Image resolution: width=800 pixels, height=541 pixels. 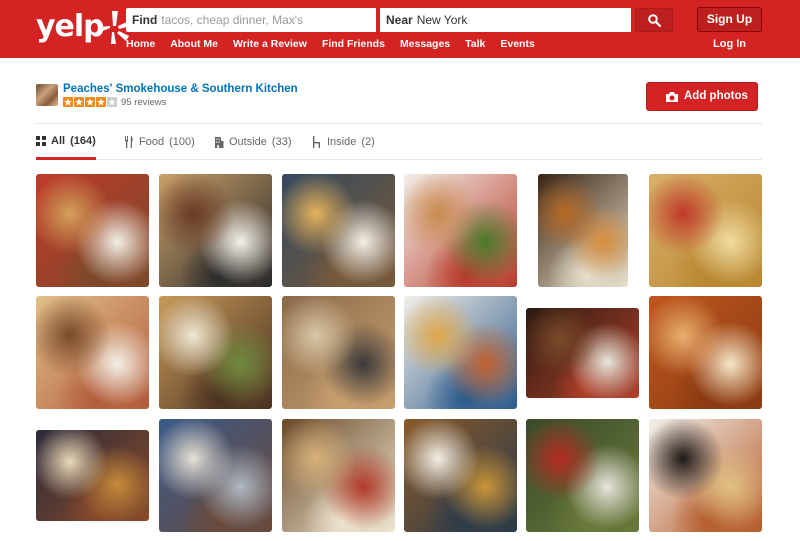 I want to click on business-thumbnail, so click(x=47, y=95).